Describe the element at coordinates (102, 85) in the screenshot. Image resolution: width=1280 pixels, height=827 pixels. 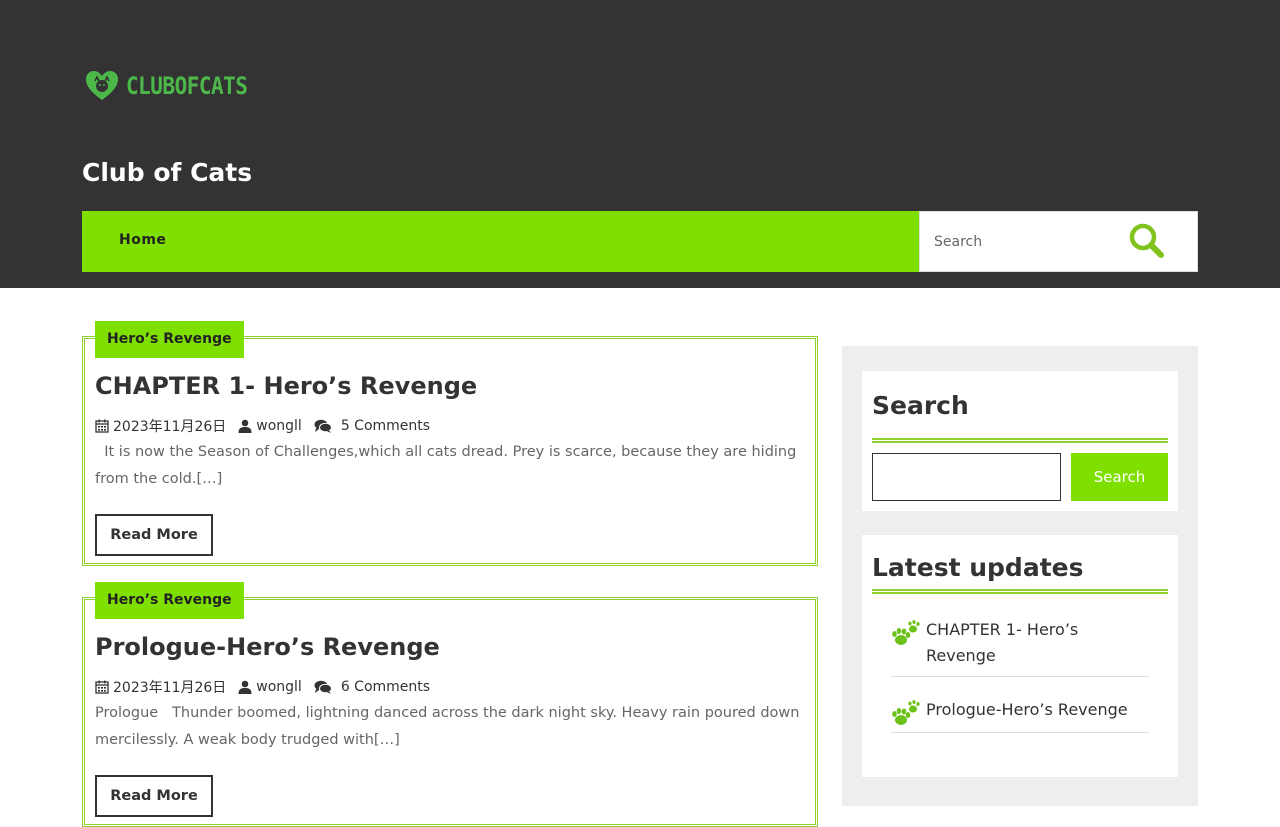
I see `cat-heart-icon` at that location.